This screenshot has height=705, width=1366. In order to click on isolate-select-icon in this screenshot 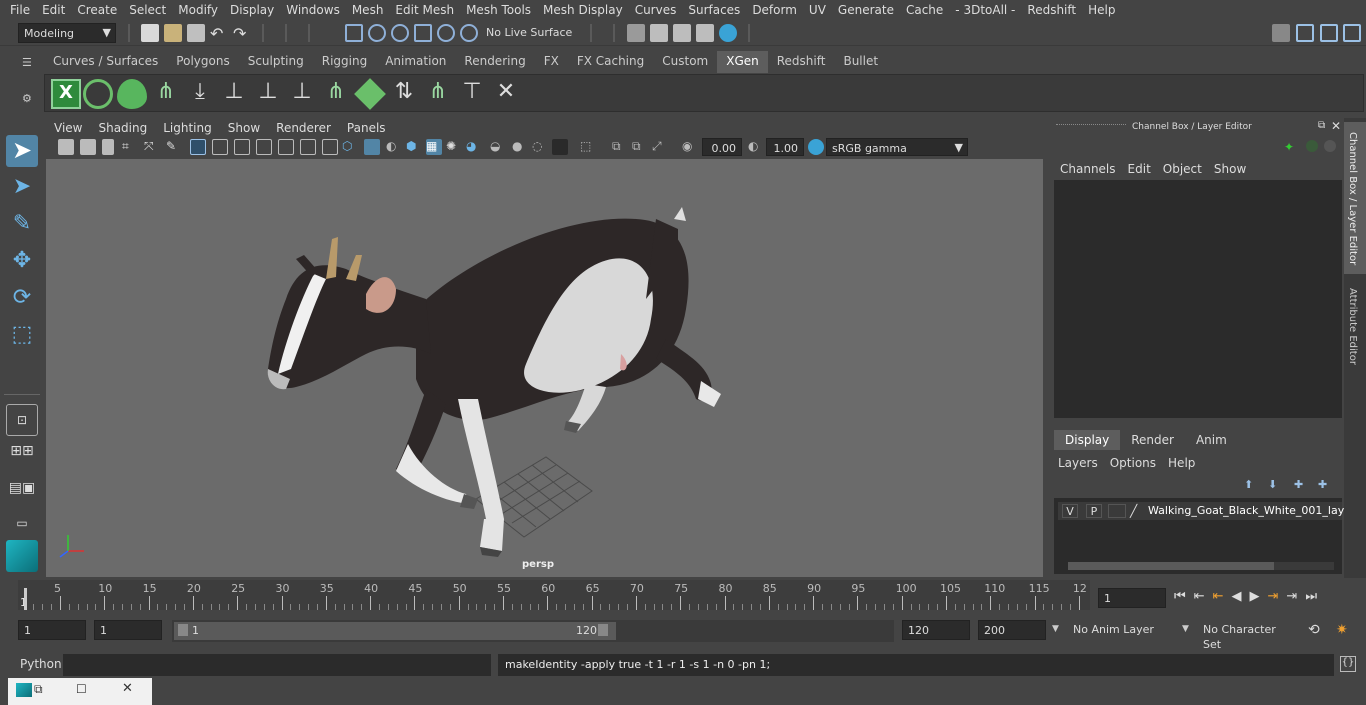, I will do `click(560, 147)`.